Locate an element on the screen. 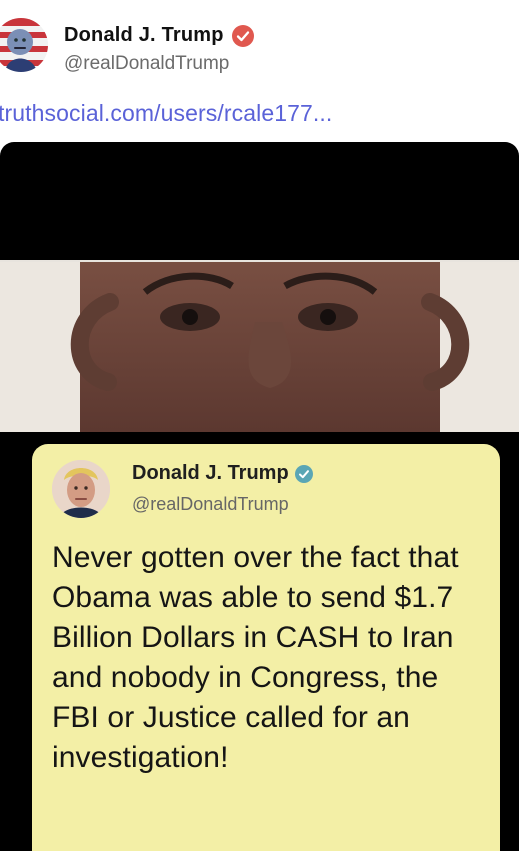 The width and height of the screenshot is (531, 851). quoted-author-handle: @realDonaldTrump is located at coordinates (210, 504).